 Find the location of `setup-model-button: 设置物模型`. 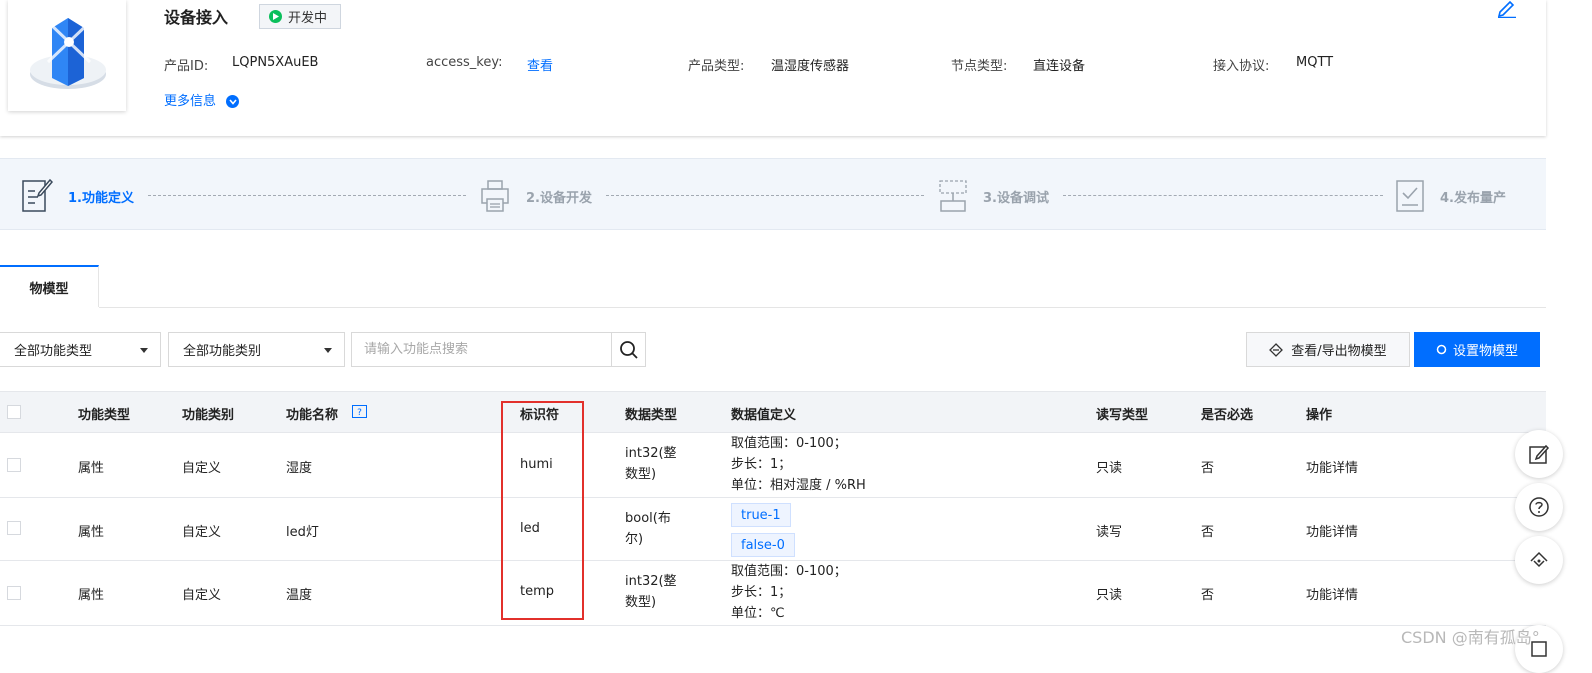

setup-model-button: 设置物模型 is located at coordinates (1477, 349).